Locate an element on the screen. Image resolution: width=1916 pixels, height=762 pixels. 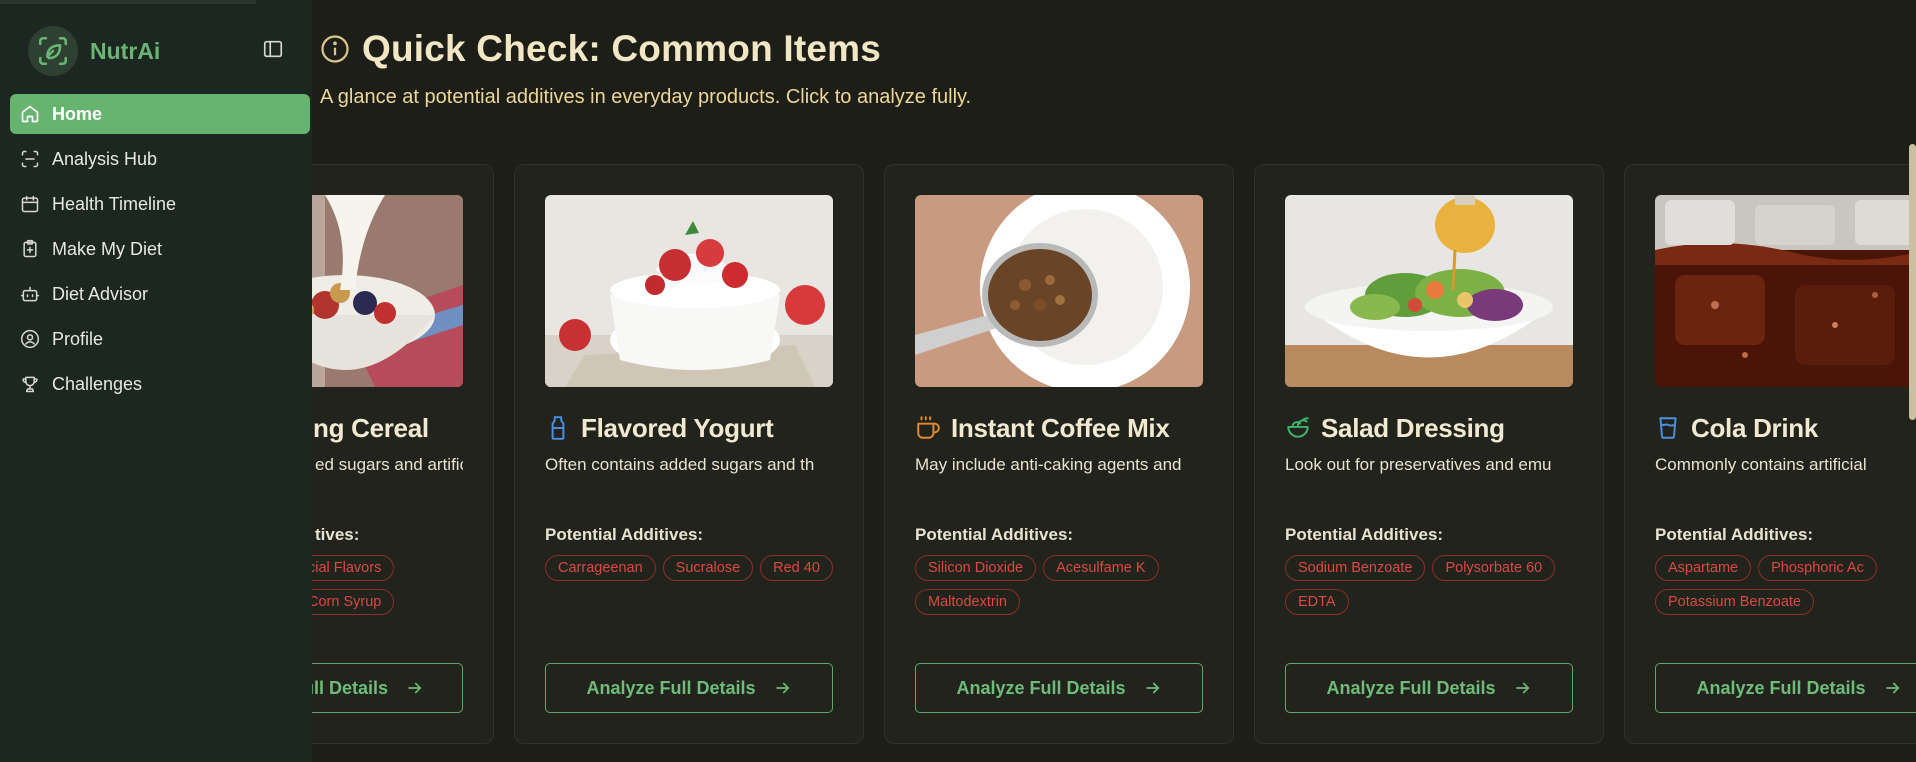
sidebar-item-home: Home is located at coordinates (160, 114).